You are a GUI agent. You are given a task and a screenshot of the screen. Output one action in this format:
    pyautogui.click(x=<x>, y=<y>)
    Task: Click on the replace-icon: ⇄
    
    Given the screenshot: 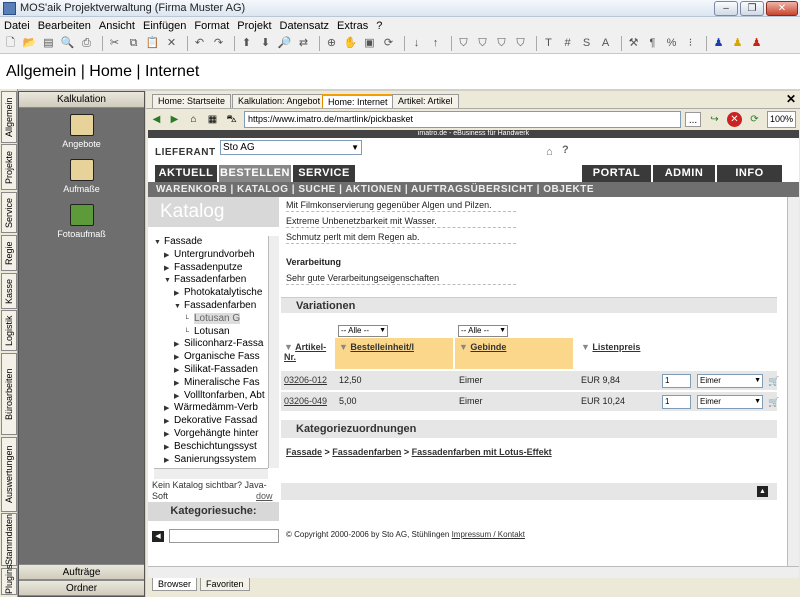 What is the action you would take?
    pyautogui.click(x=303, y=43)
    